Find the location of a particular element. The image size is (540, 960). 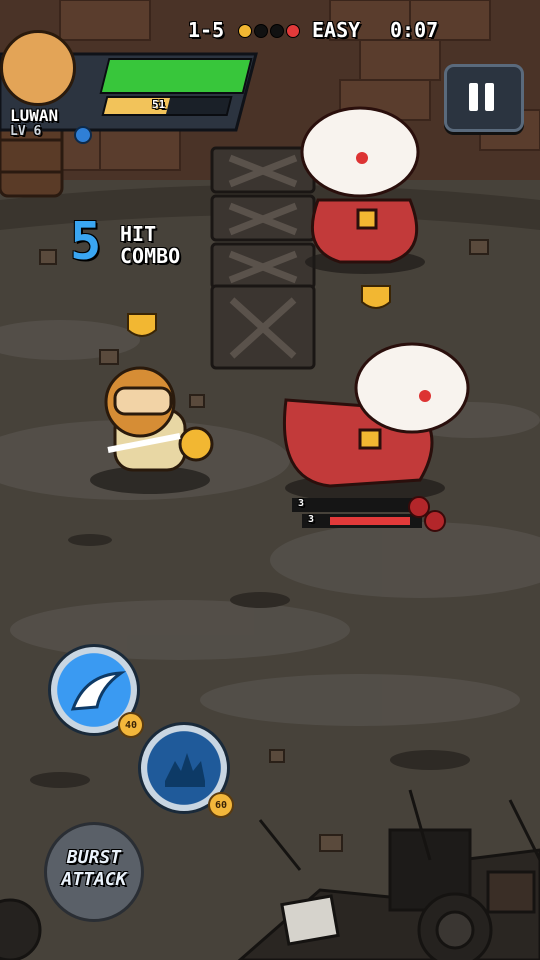

burst-attack-button: BURST ATTACK is located at coordinates (94, 872).